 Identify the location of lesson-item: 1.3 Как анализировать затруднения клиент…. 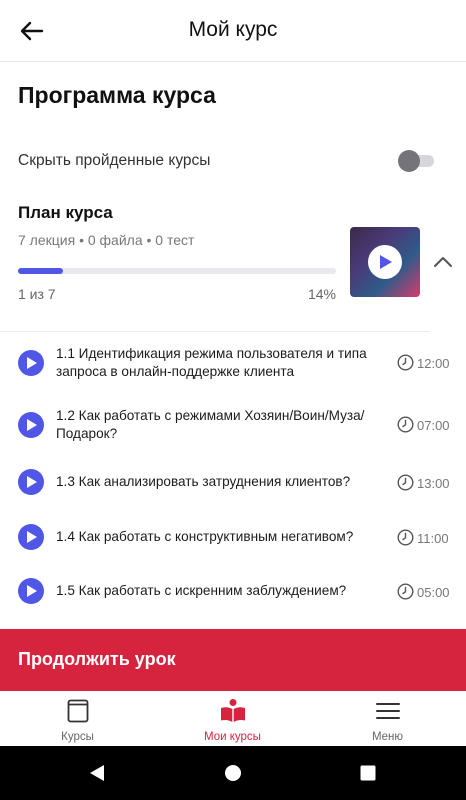
(233, 485).